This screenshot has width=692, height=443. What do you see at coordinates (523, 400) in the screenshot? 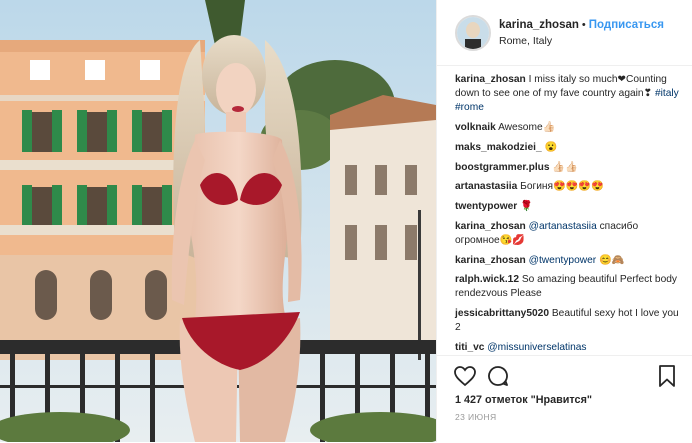
I see `likes-count: 1 427 отметок "Нравится"` at bounding box center [523, 400].